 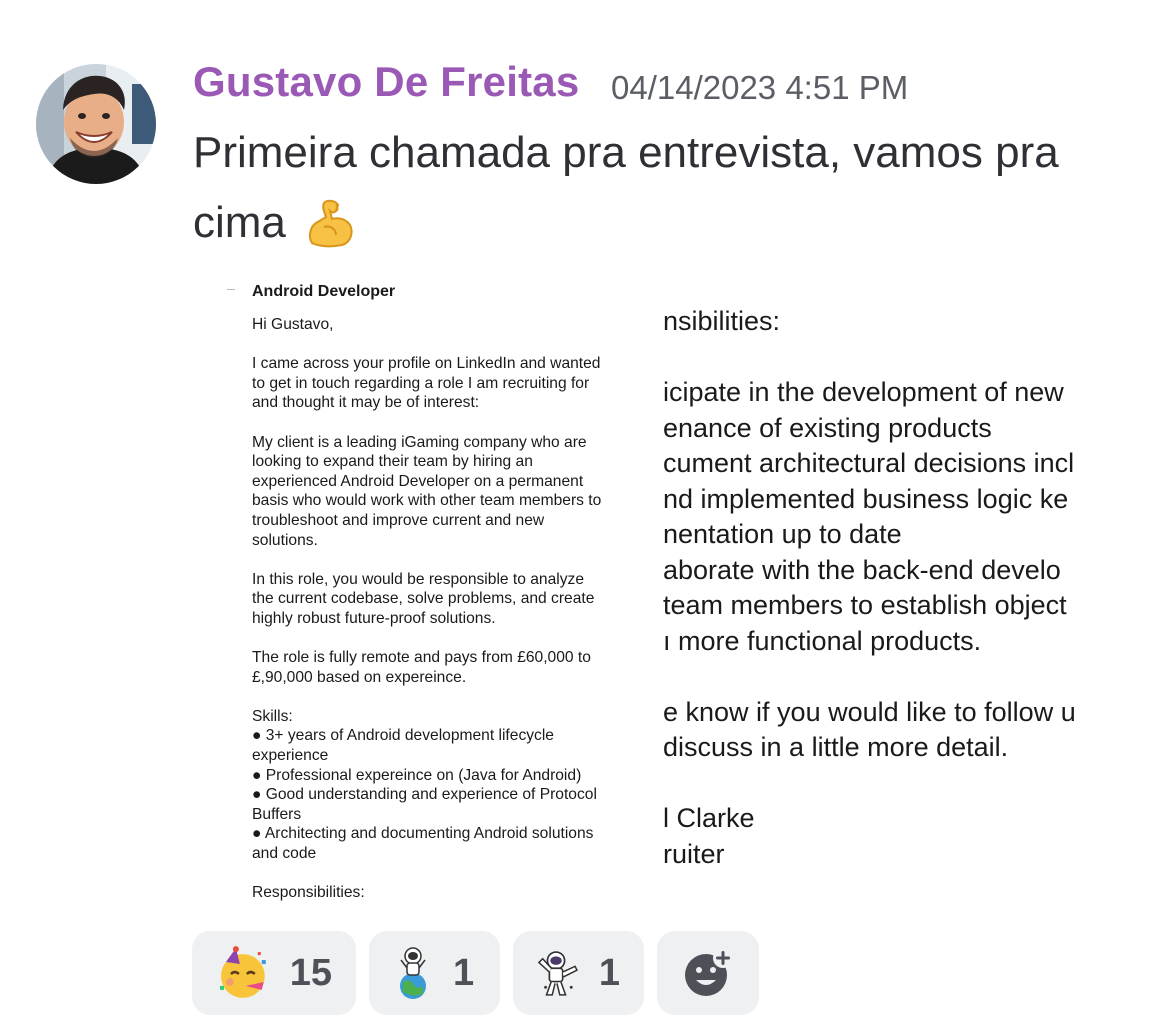 I want to click on paragraph: Responsibilities:, so click(x=308, y=893).